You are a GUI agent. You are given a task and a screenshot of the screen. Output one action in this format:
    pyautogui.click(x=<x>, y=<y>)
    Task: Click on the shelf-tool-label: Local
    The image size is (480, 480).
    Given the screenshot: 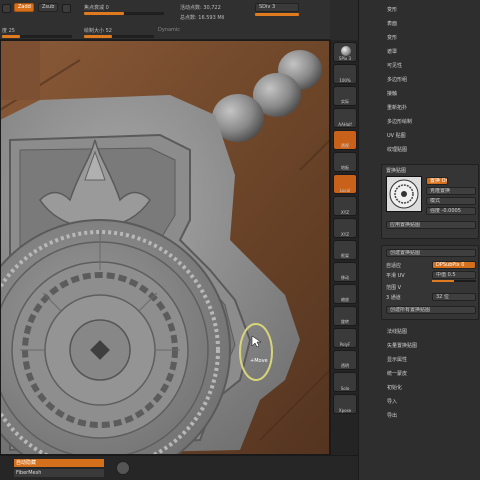 What is the action you would take?
    pyautogui.click(x=345, y=190)
    